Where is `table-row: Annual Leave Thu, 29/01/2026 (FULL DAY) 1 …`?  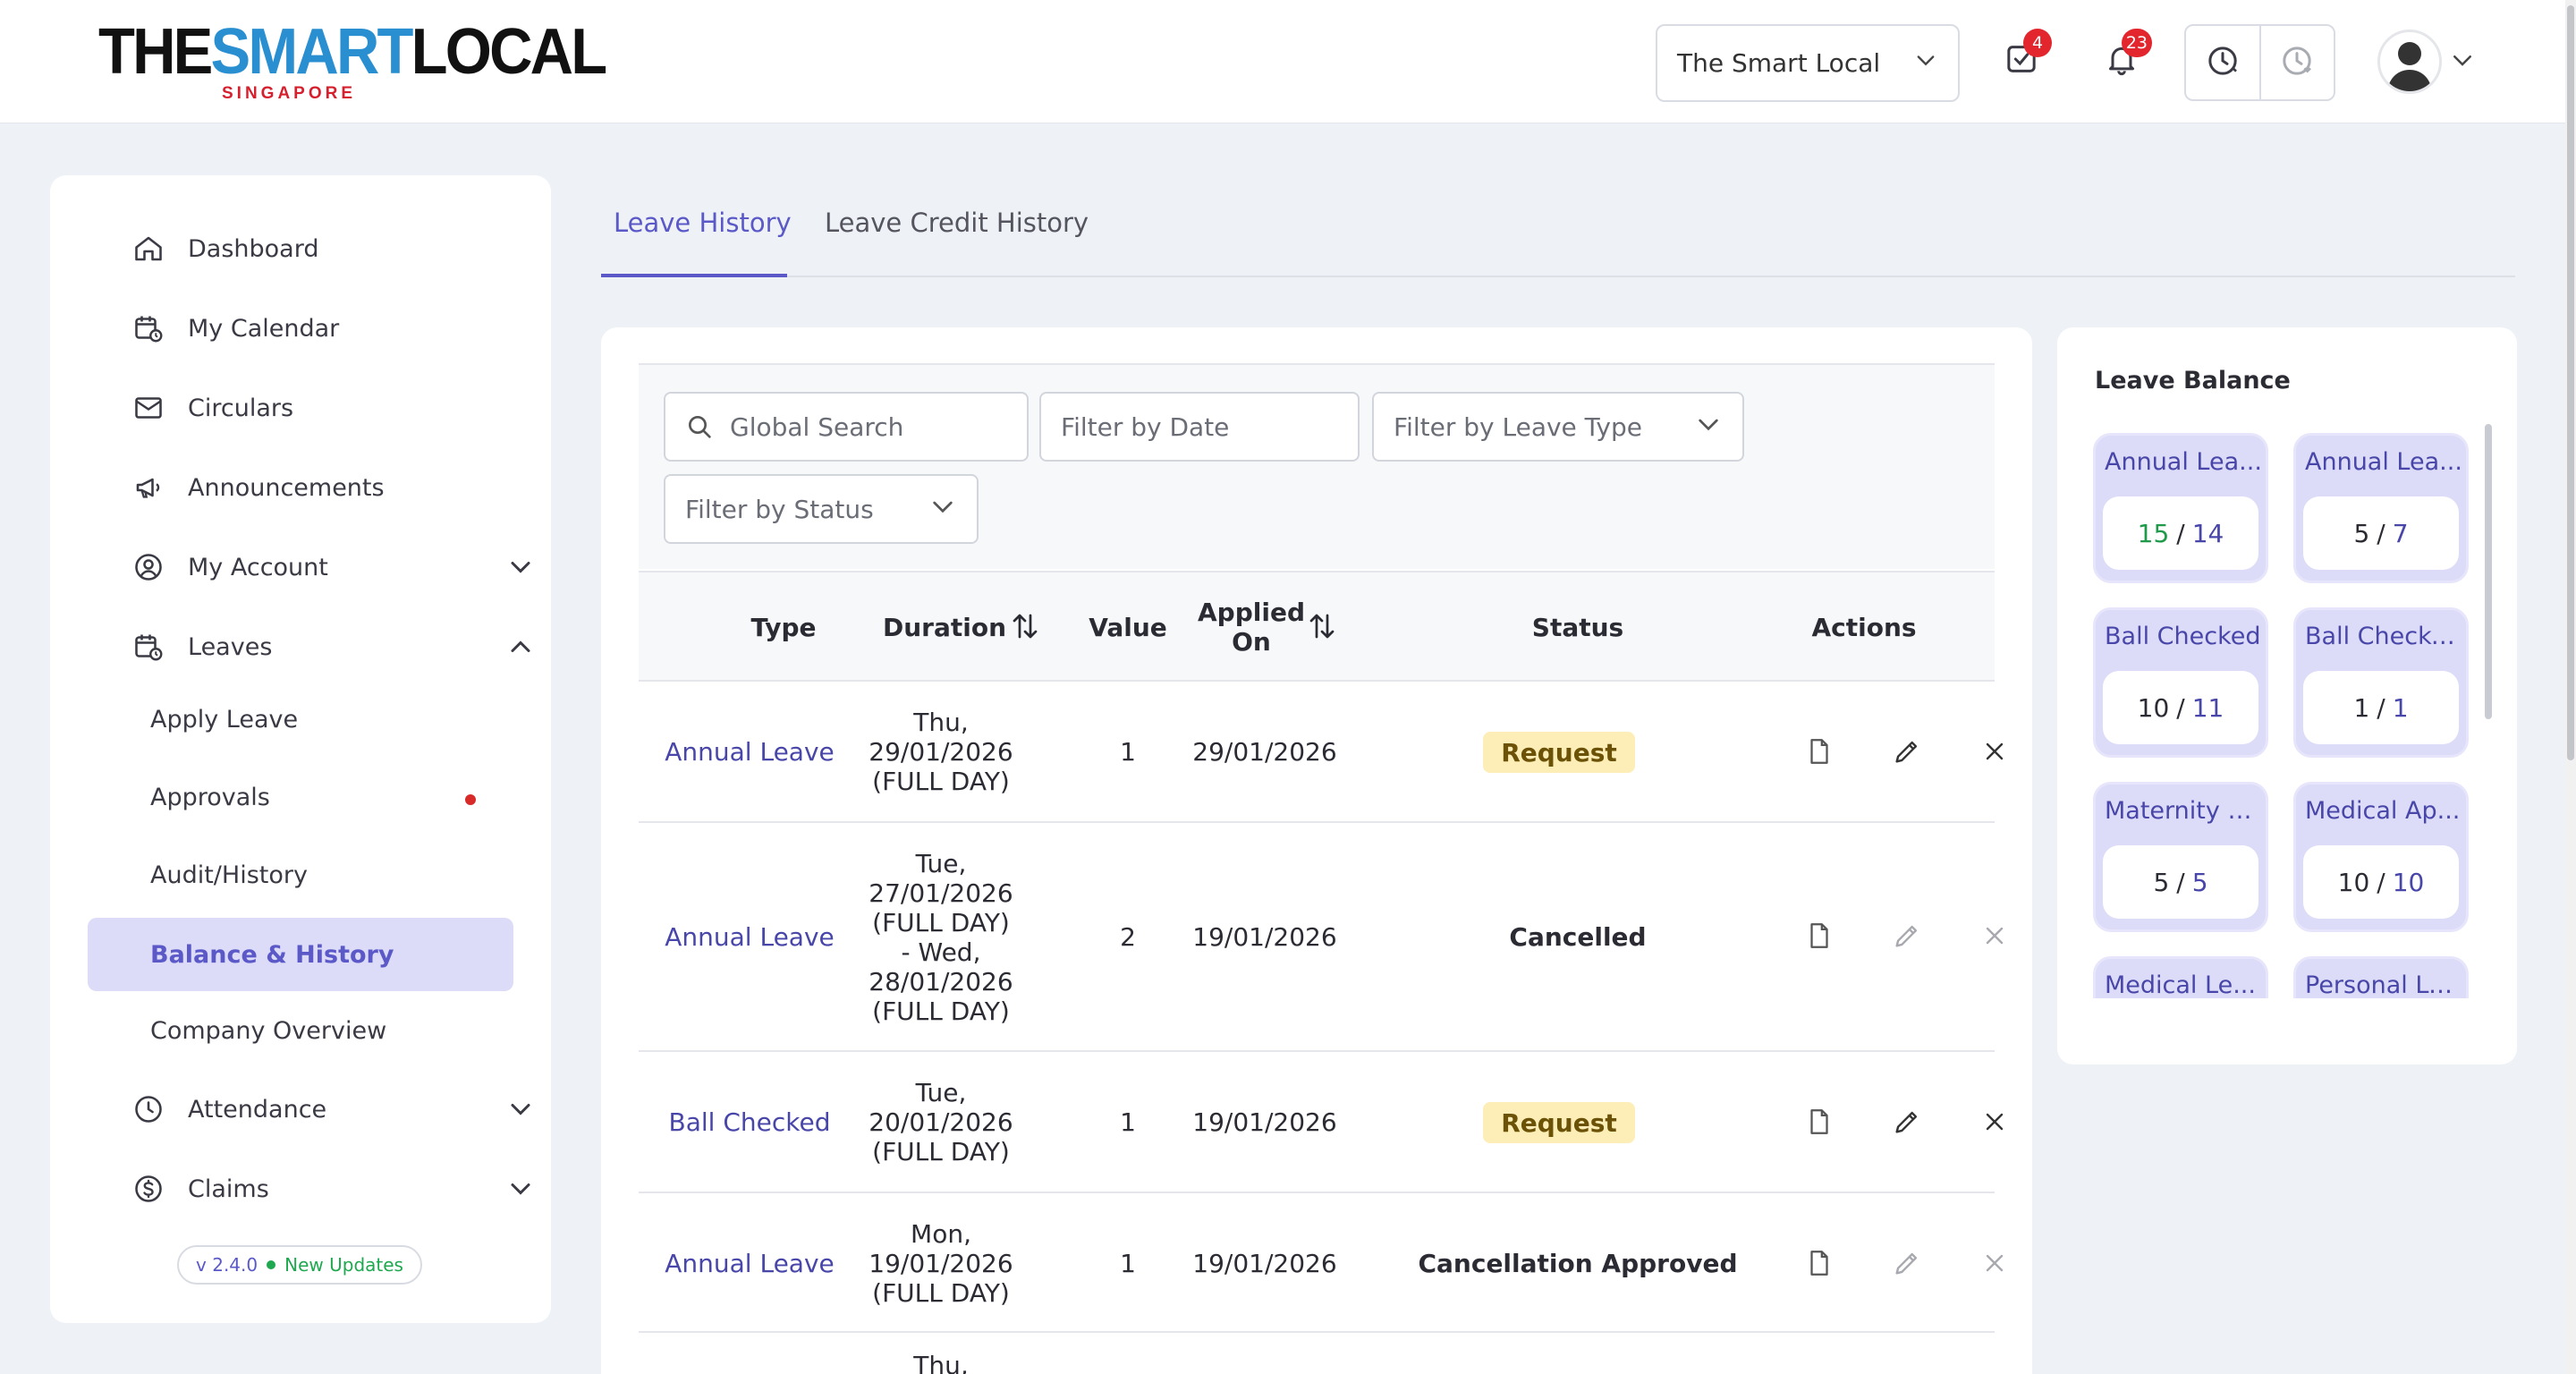 table-row: Annual Leave Thu, 29/01/2026 (FULL DAY) 1 … is located at coordinates (1321, 752).